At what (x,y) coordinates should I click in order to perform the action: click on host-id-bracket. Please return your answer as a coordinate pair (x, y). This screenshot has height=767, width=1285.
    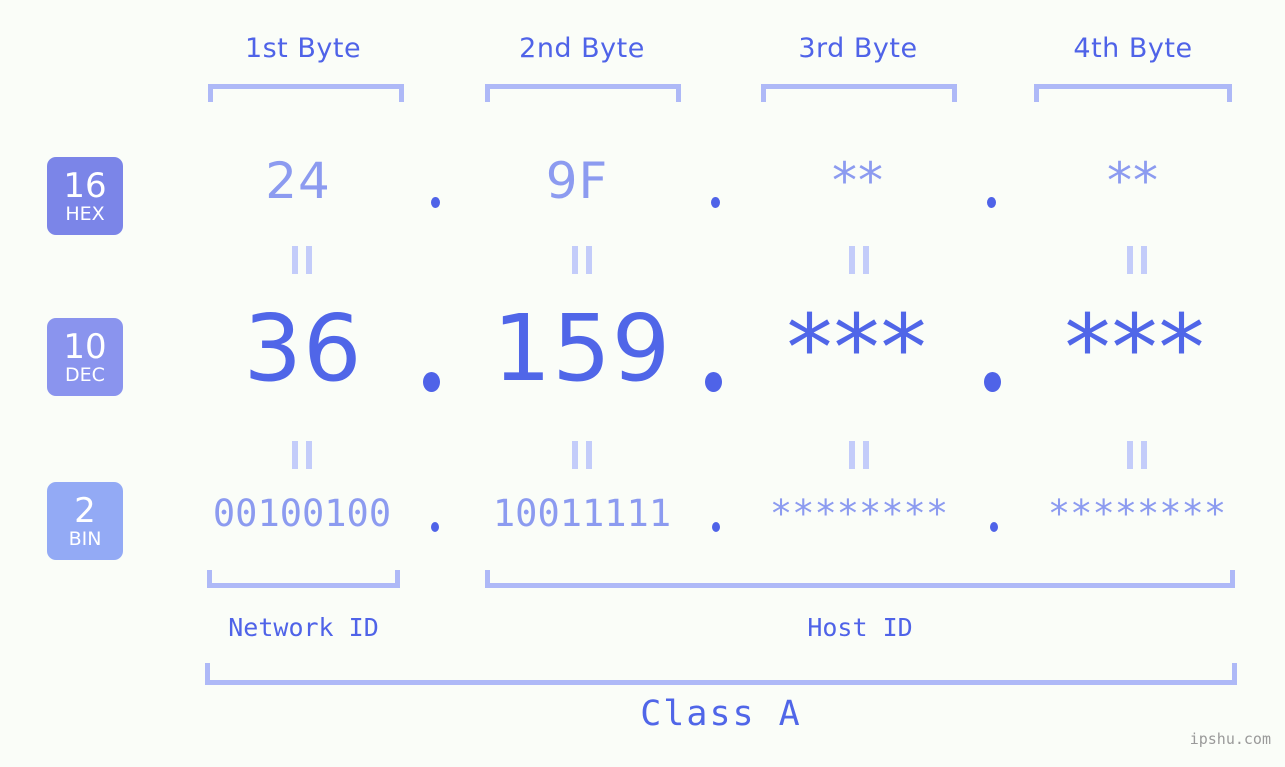
    Looking at the image, I should click on (860, 579).